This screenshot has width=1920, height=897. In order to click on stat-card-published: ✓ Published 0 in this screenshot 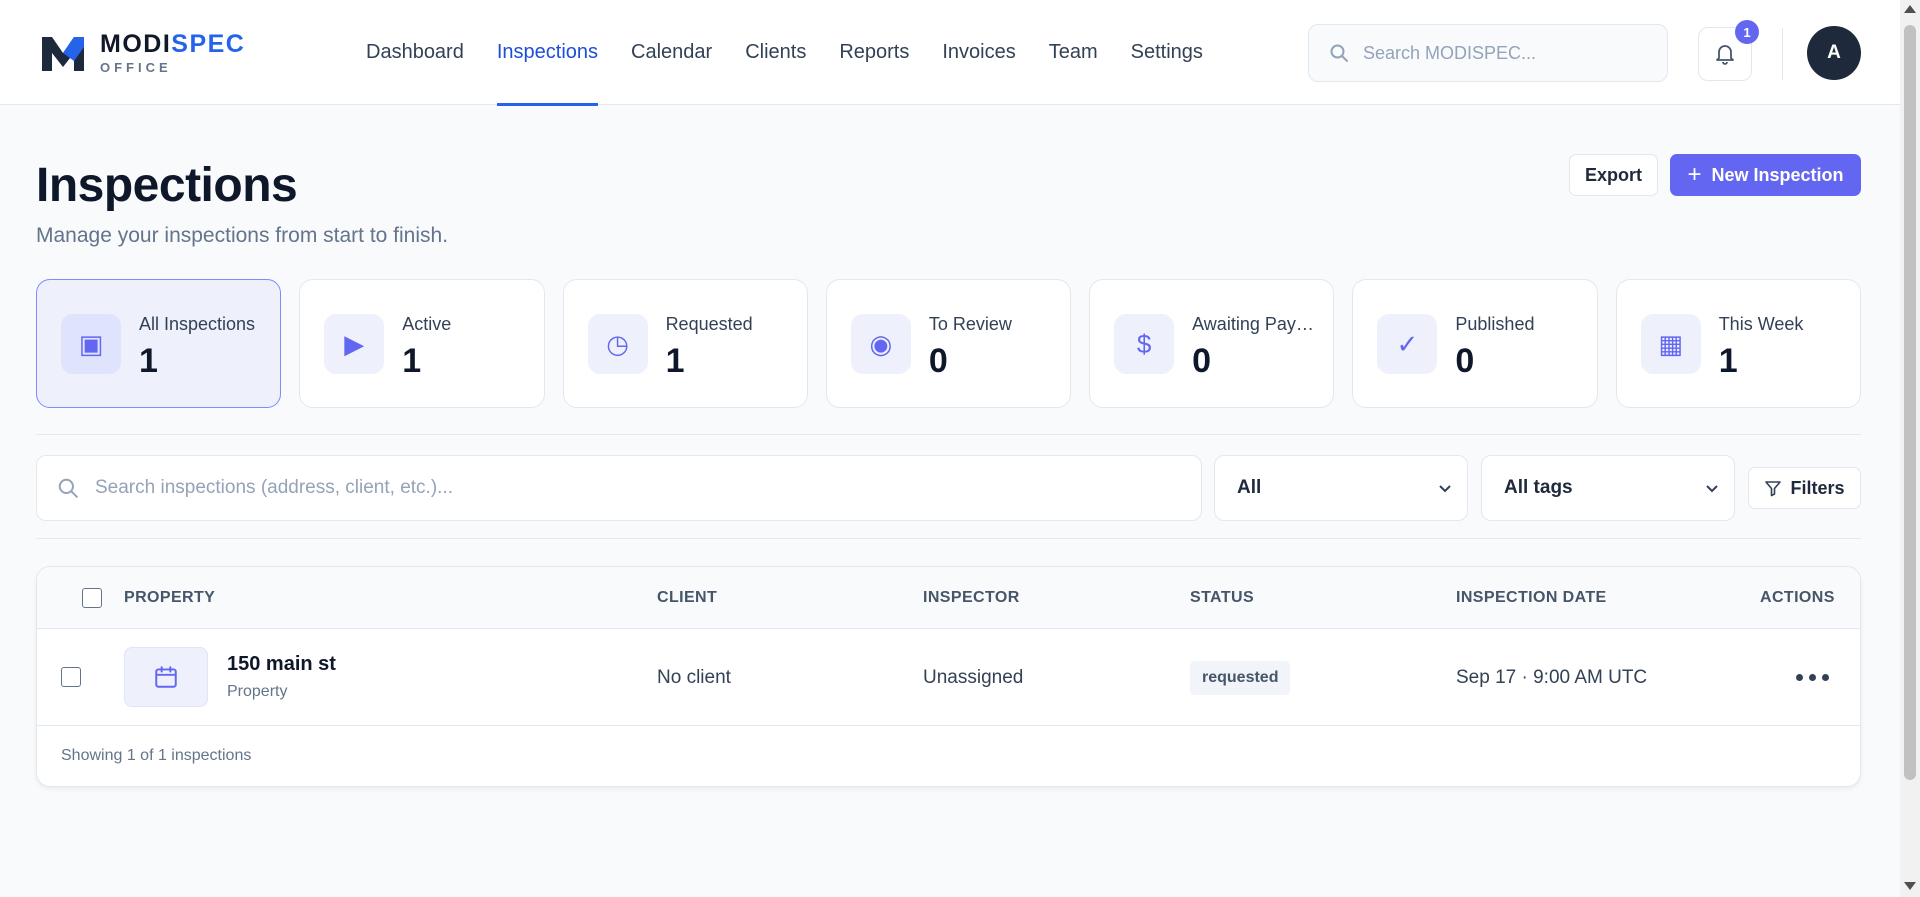, I will do `click(1475, 343)`.